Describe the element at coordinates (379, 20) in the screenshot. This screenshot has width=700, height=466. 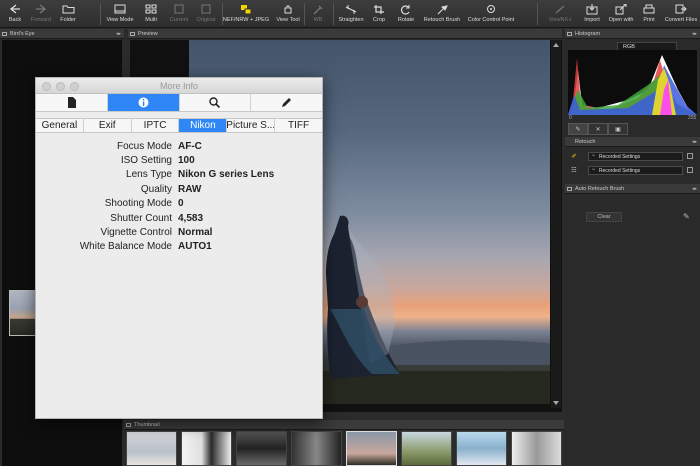
I see `crop-label: Crop` at that location.